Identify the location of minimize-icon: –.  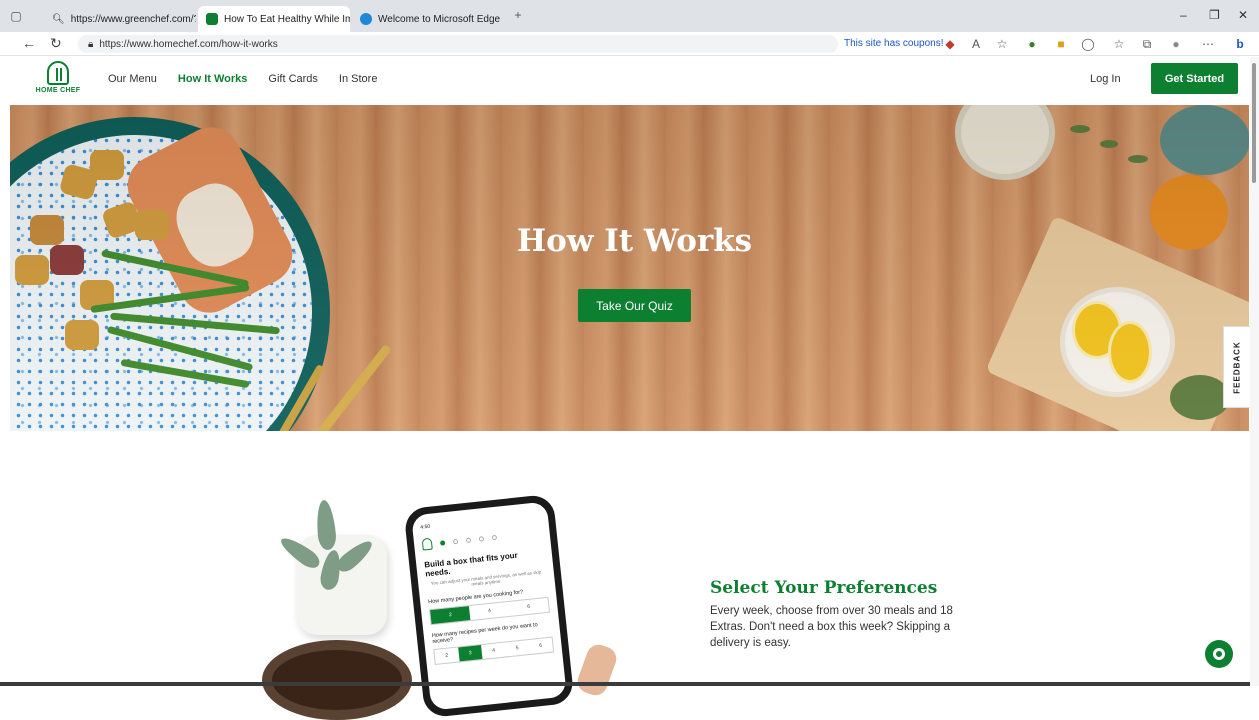
(1183, 15).